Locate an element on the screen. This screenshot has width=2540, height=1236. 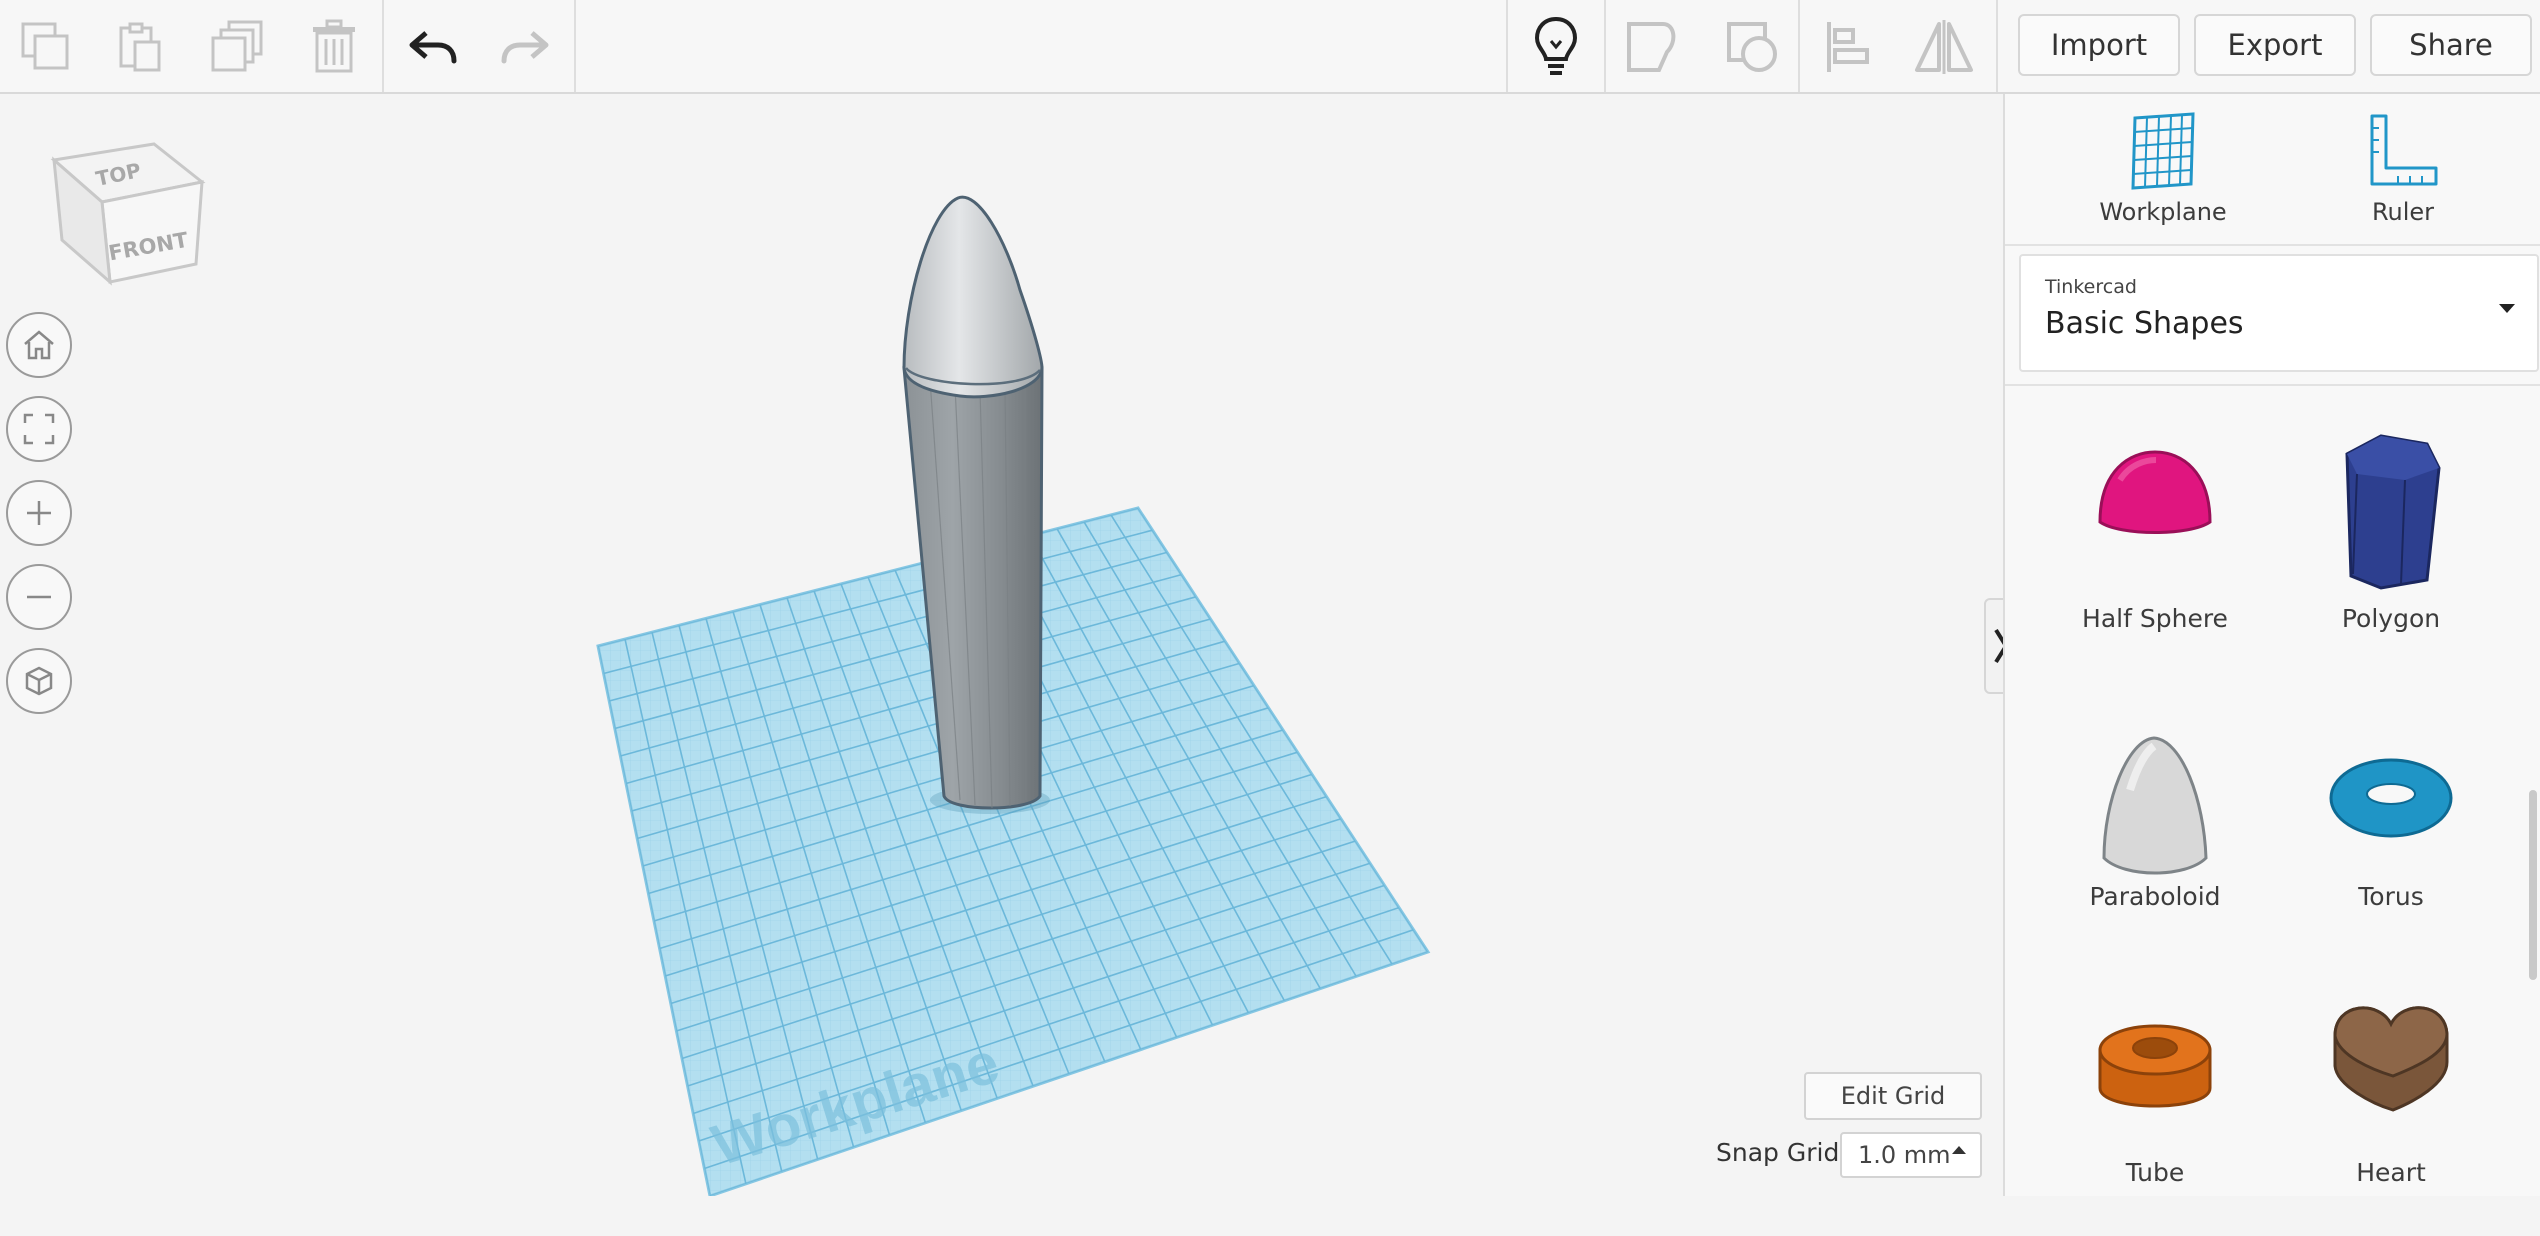
shape-library-select: Tinkercad Basic Shapes is located at coordinates (2279, 313).